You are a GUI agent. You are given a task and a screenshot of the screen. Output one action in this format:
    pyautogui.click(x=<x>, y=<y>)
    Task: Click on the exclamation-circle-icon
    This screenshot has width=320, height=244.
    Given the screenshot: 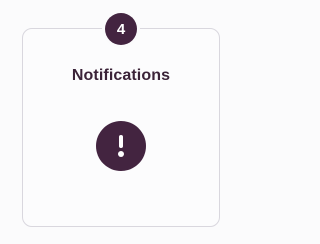 What is the action you would take?
    pyautogui.click(x=121, y=146)
    